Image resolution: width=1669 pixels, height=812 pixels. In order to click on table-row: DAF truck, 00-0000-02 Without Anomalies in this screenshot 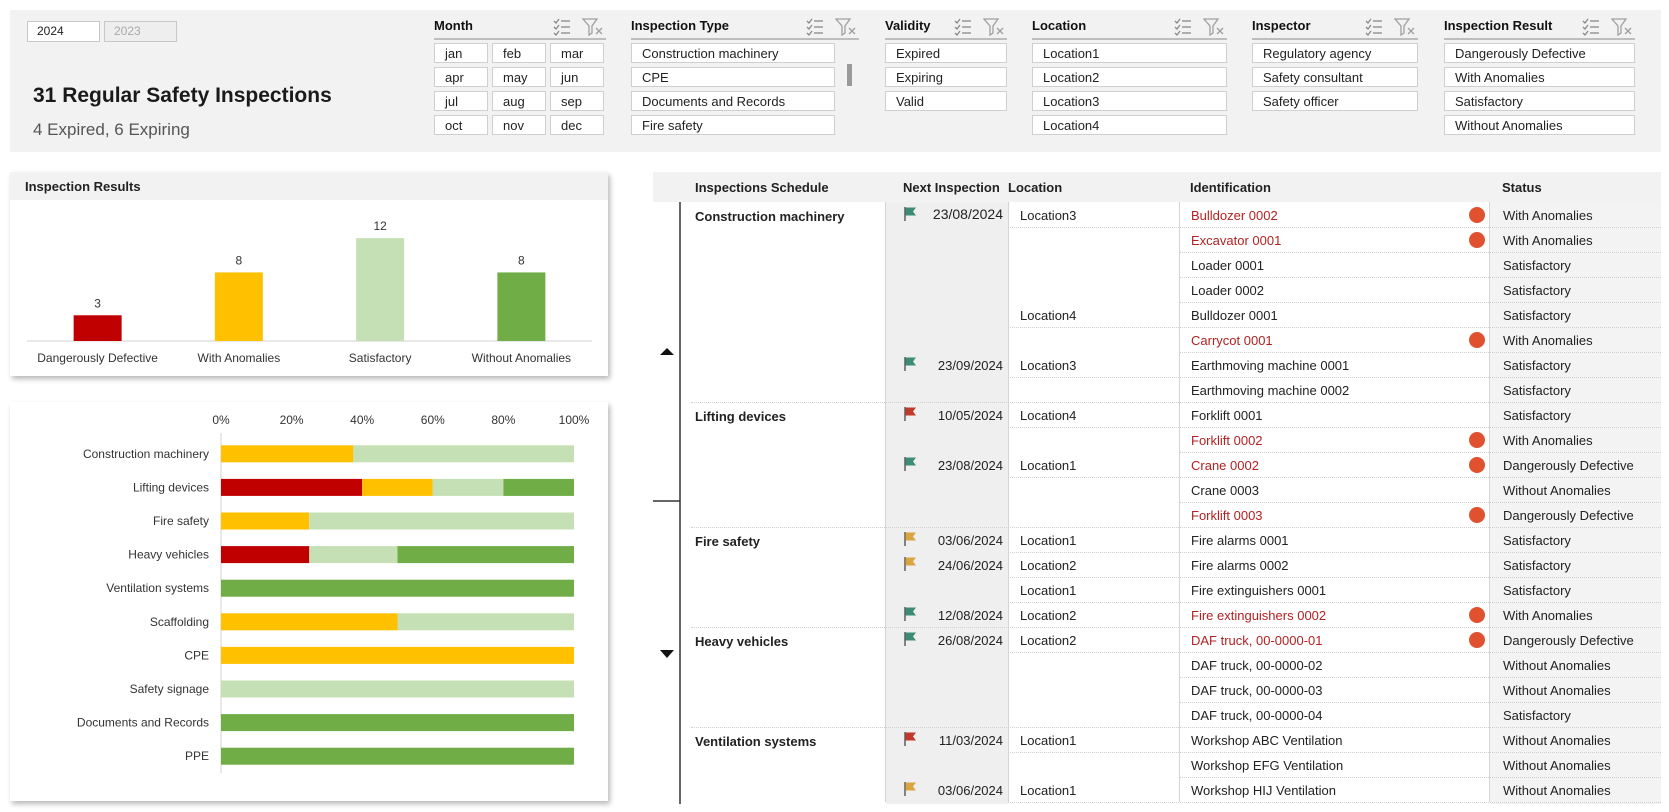, I will do `click(1273, 664)`.